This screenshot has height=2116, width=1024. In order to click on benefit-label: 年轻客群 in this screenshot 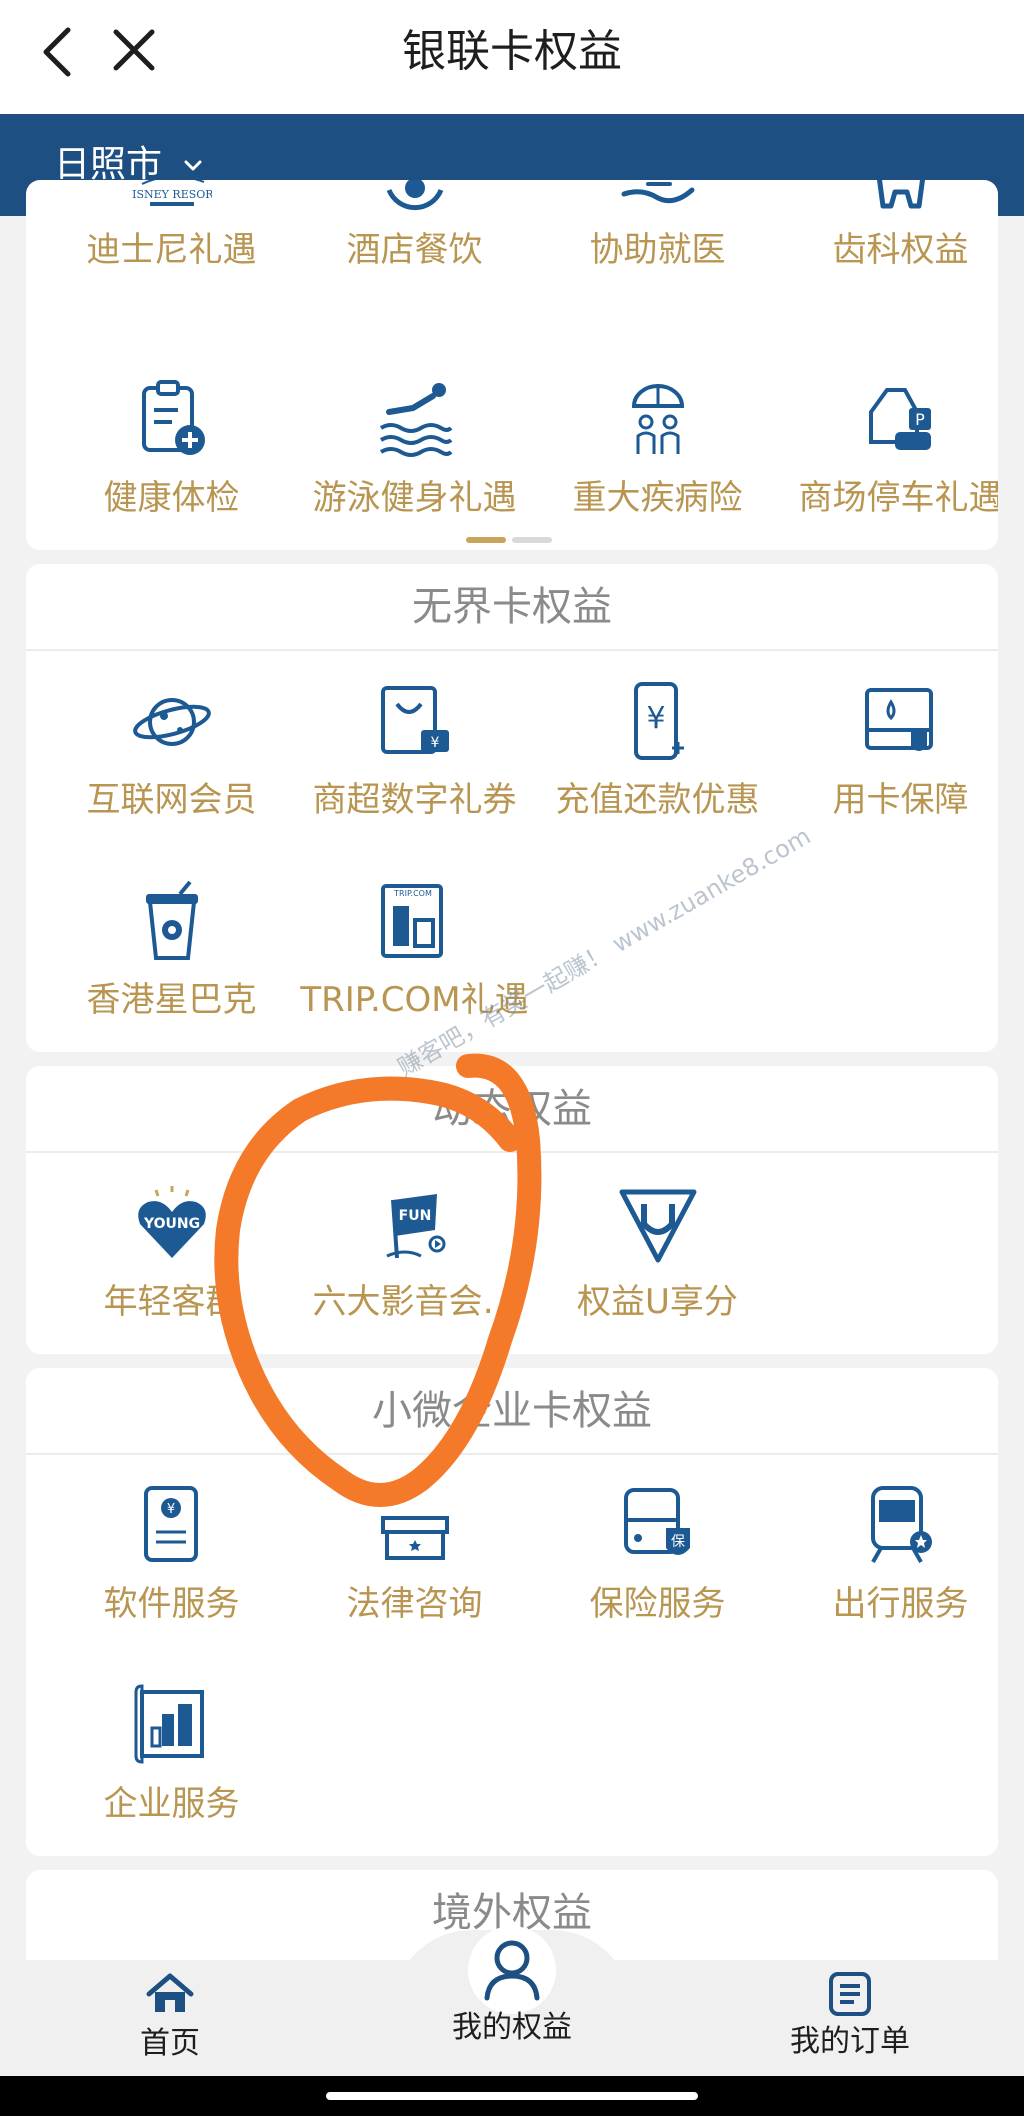, I will do `click(171, 1302)`.